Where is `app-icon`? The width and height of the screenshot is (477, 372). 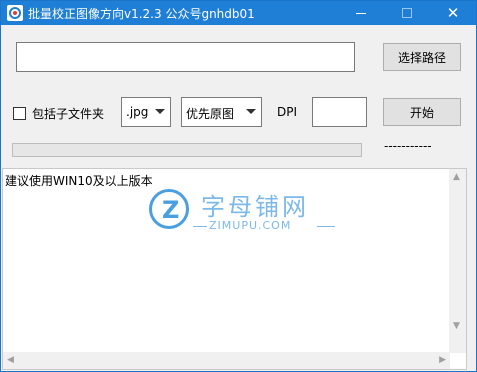 app-icon is located at coordinates (15, 13).